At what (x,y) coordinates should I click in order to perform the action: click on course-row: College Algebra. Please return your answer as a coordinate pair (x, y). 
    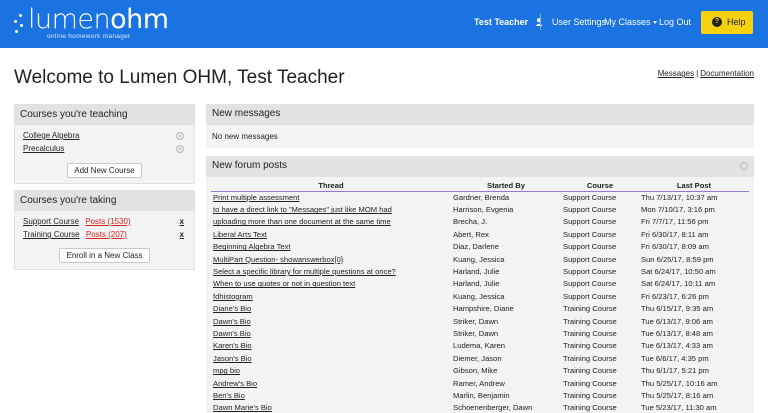
    Looking at the image, I should click on (104, 137).